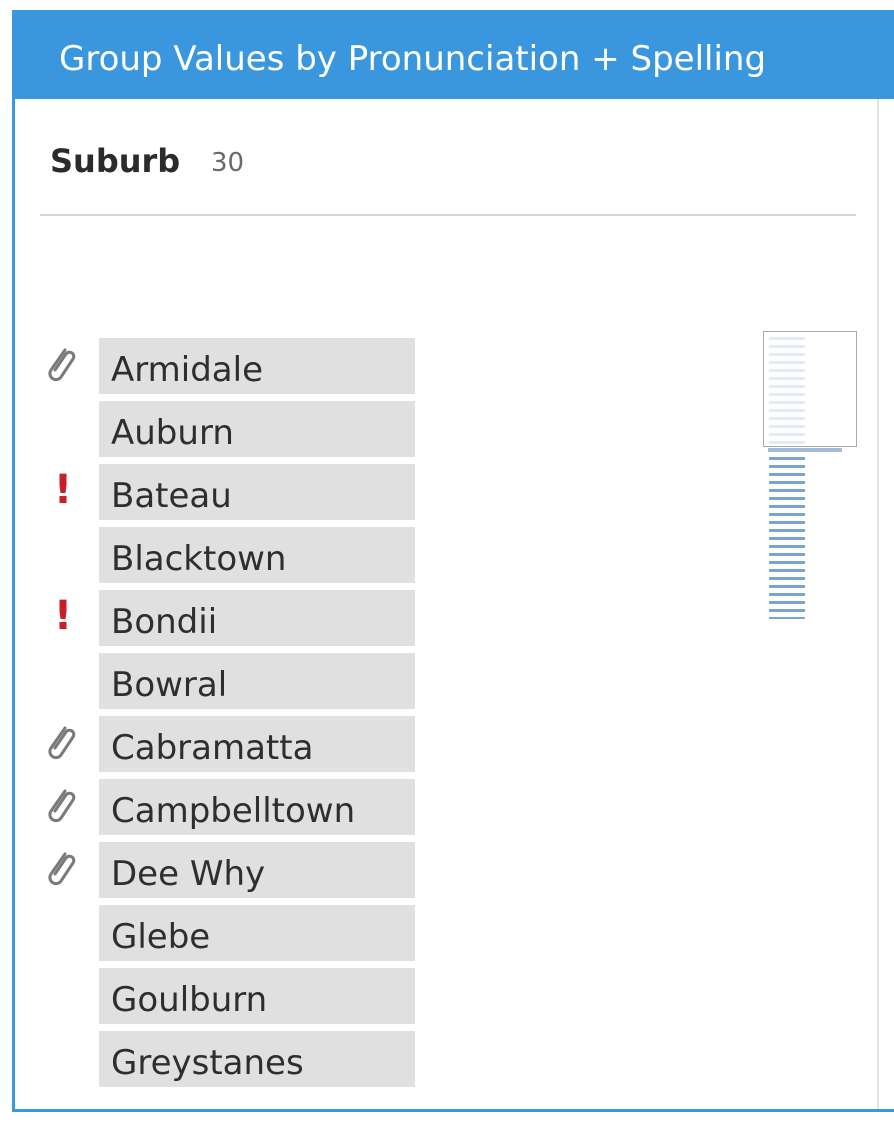 The height and width of the screenshot is (1125, 894). Describe the element at coordinates (413, 59) in the screenshot. I see `panel-title: Group Values by Pronunciation + Spelling` at that location.